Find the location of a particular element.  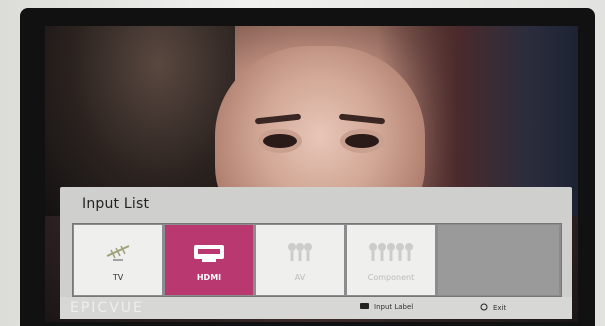

remote-button-icon is located at coordinates (364, 307).